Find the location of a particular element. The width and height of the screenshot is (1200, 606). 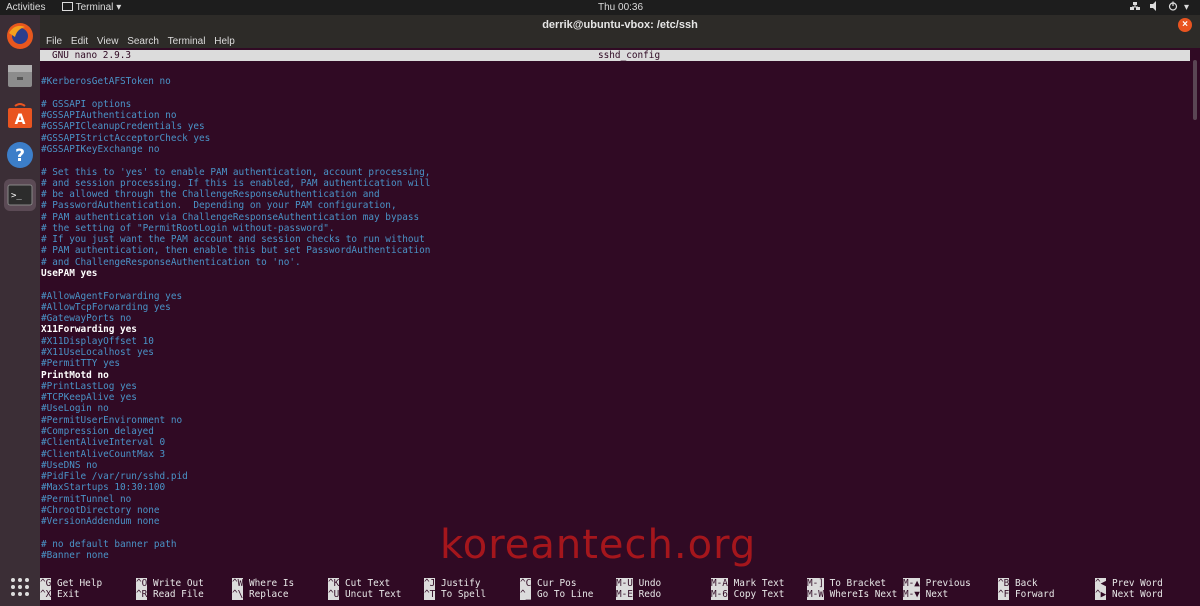

shortcut-label: Replace is located at coordinates (268, 594).